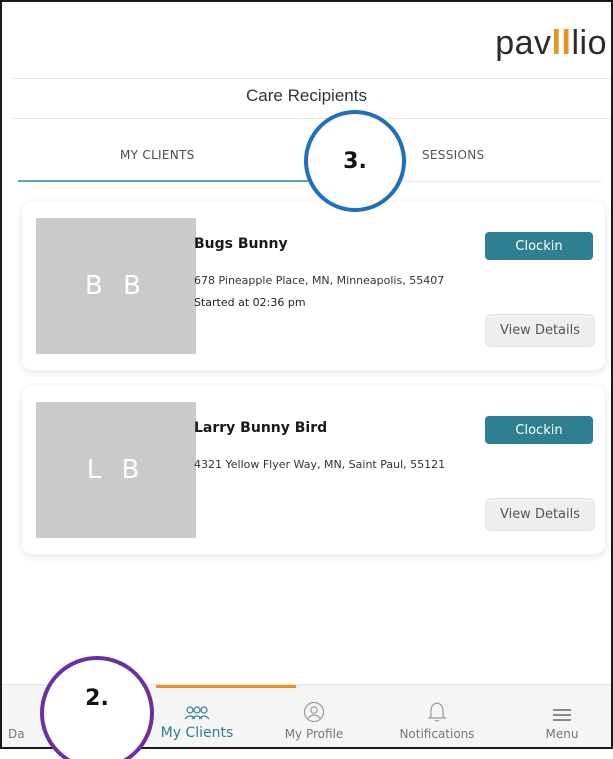 The height and width of the screenshot is (759, 613). What do you see at coordinates (157, 155) in the screenshot?
I see `tab-my-clients: MY CLIENTS` at bounding box center [157, 155].